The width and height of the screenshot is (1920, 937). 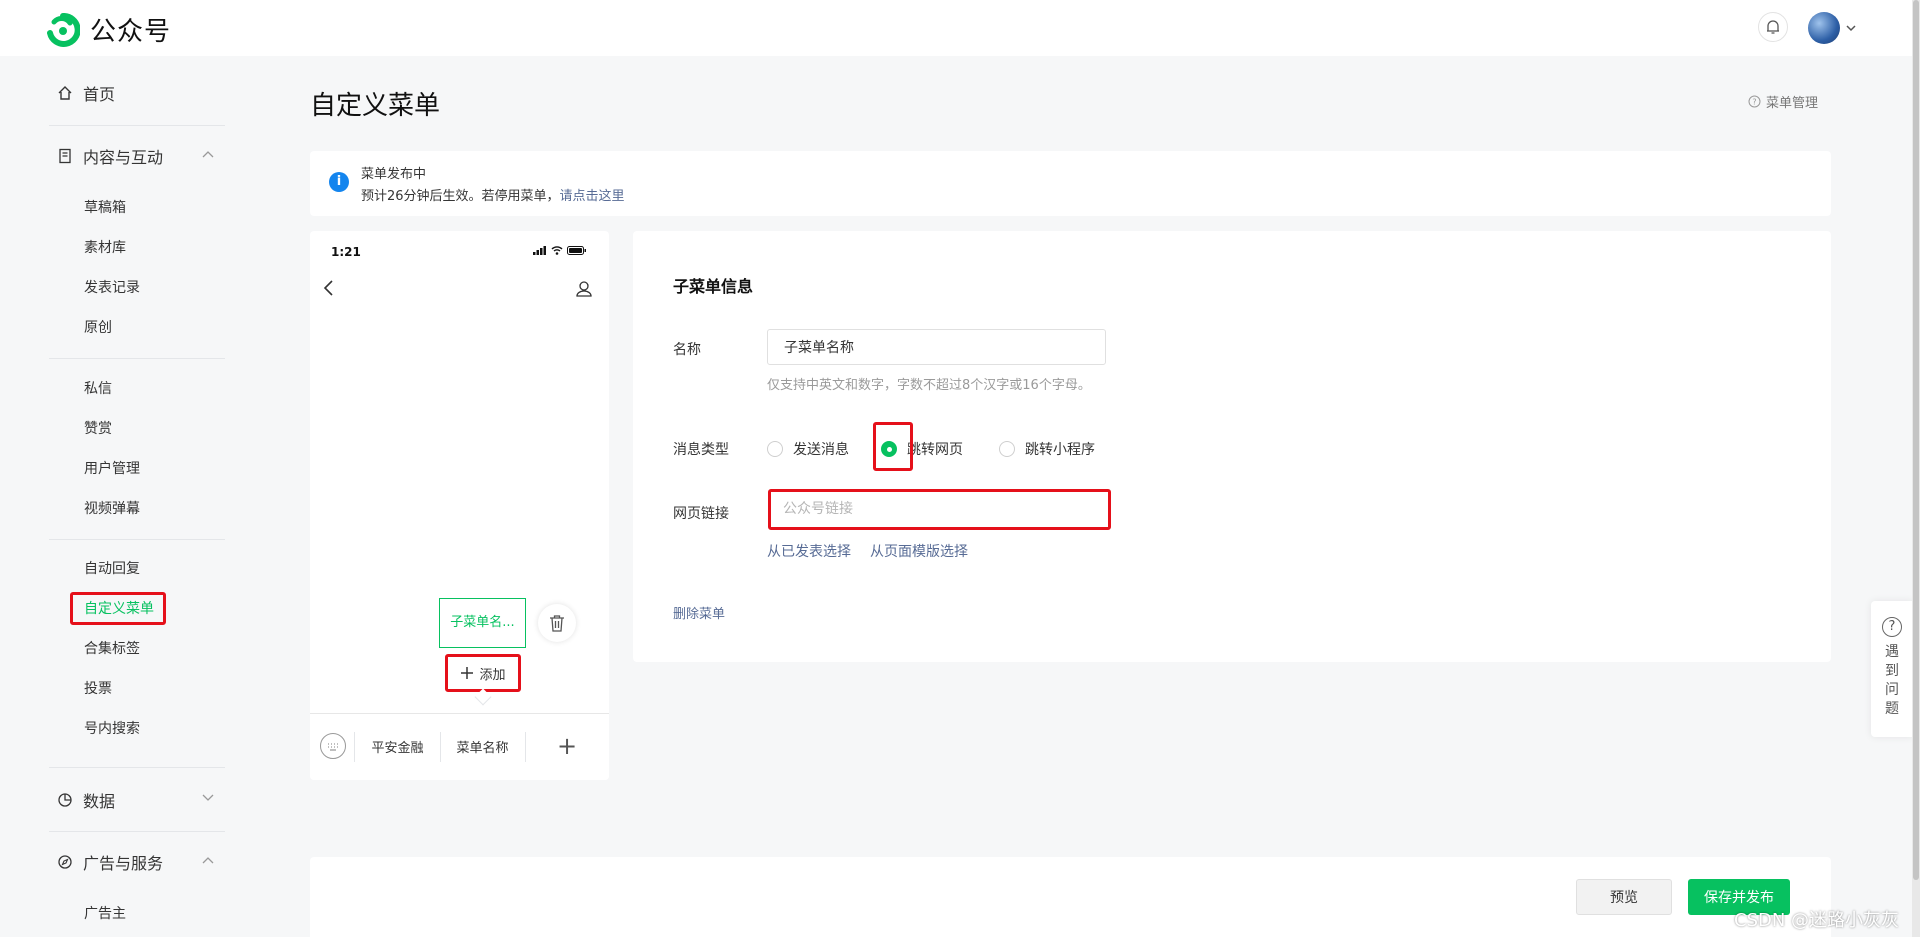 I want to click on sidebar-item-messages: 私信, so click(x=98, y=389).